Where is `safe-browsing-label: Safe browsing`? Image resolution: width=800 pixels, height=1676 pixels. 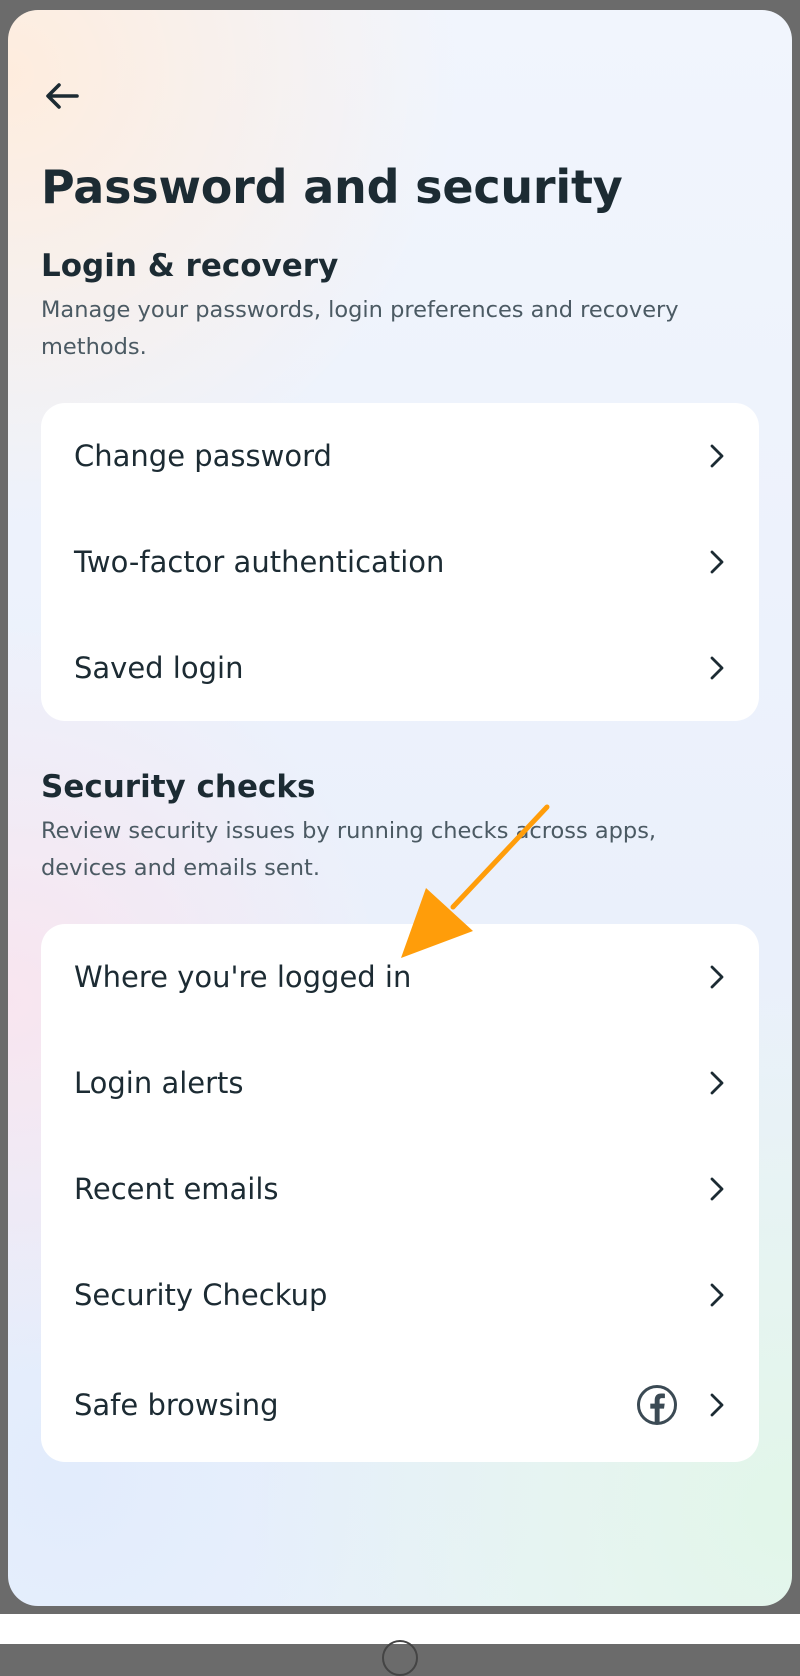
safe-browsing-label: Safe browsing is located at coordinates (176, 1405).